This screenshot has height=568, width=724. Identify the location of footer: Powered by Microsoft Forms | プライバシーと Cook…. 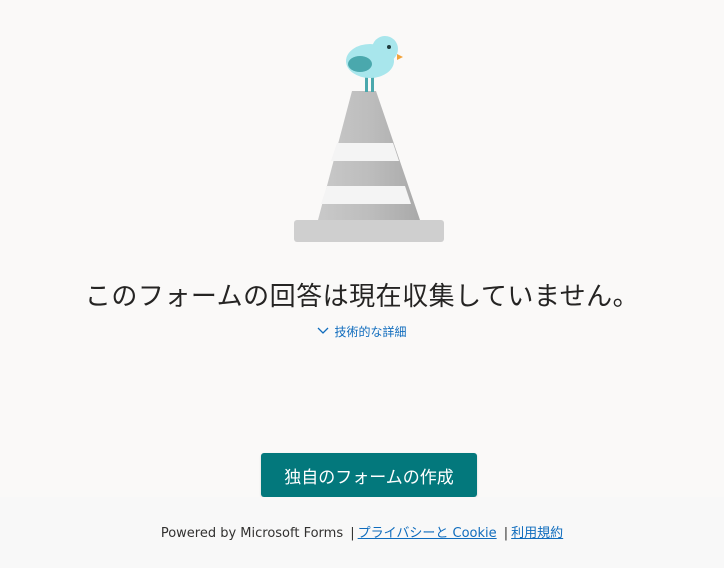
(362, 532).